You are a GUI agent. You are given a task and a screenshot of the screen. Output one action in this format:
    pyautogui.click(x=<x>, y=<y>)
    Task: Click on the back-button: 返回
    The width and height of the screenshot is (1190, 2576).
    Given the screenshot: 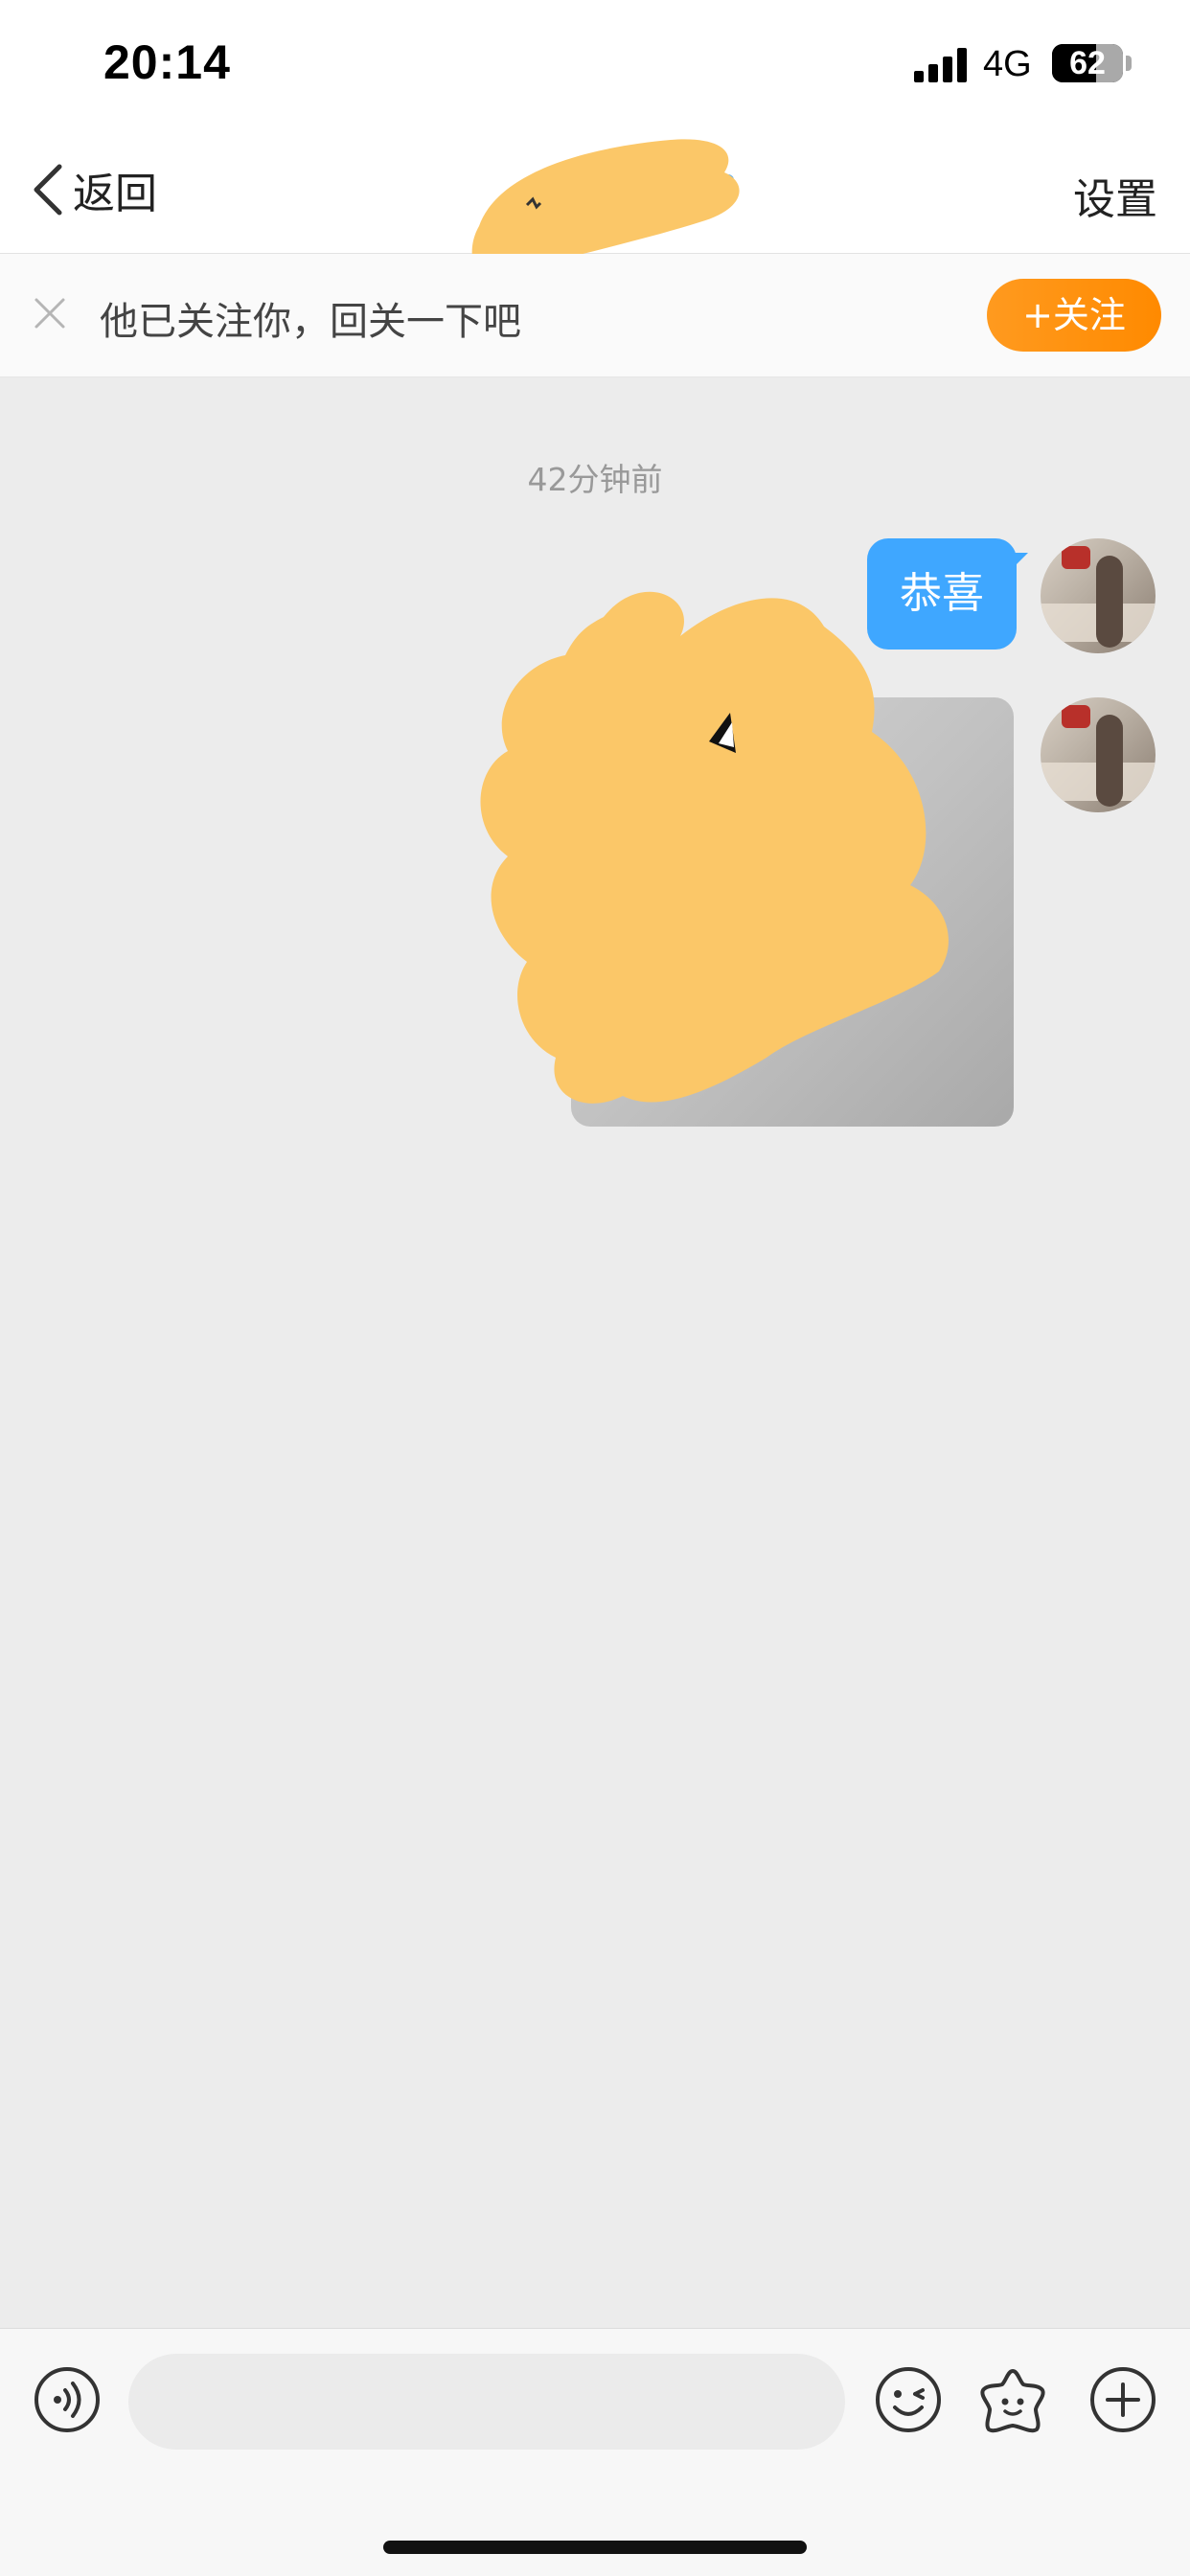 What is the action you would take?
    pyautogui.click(x=92, y=189)
    